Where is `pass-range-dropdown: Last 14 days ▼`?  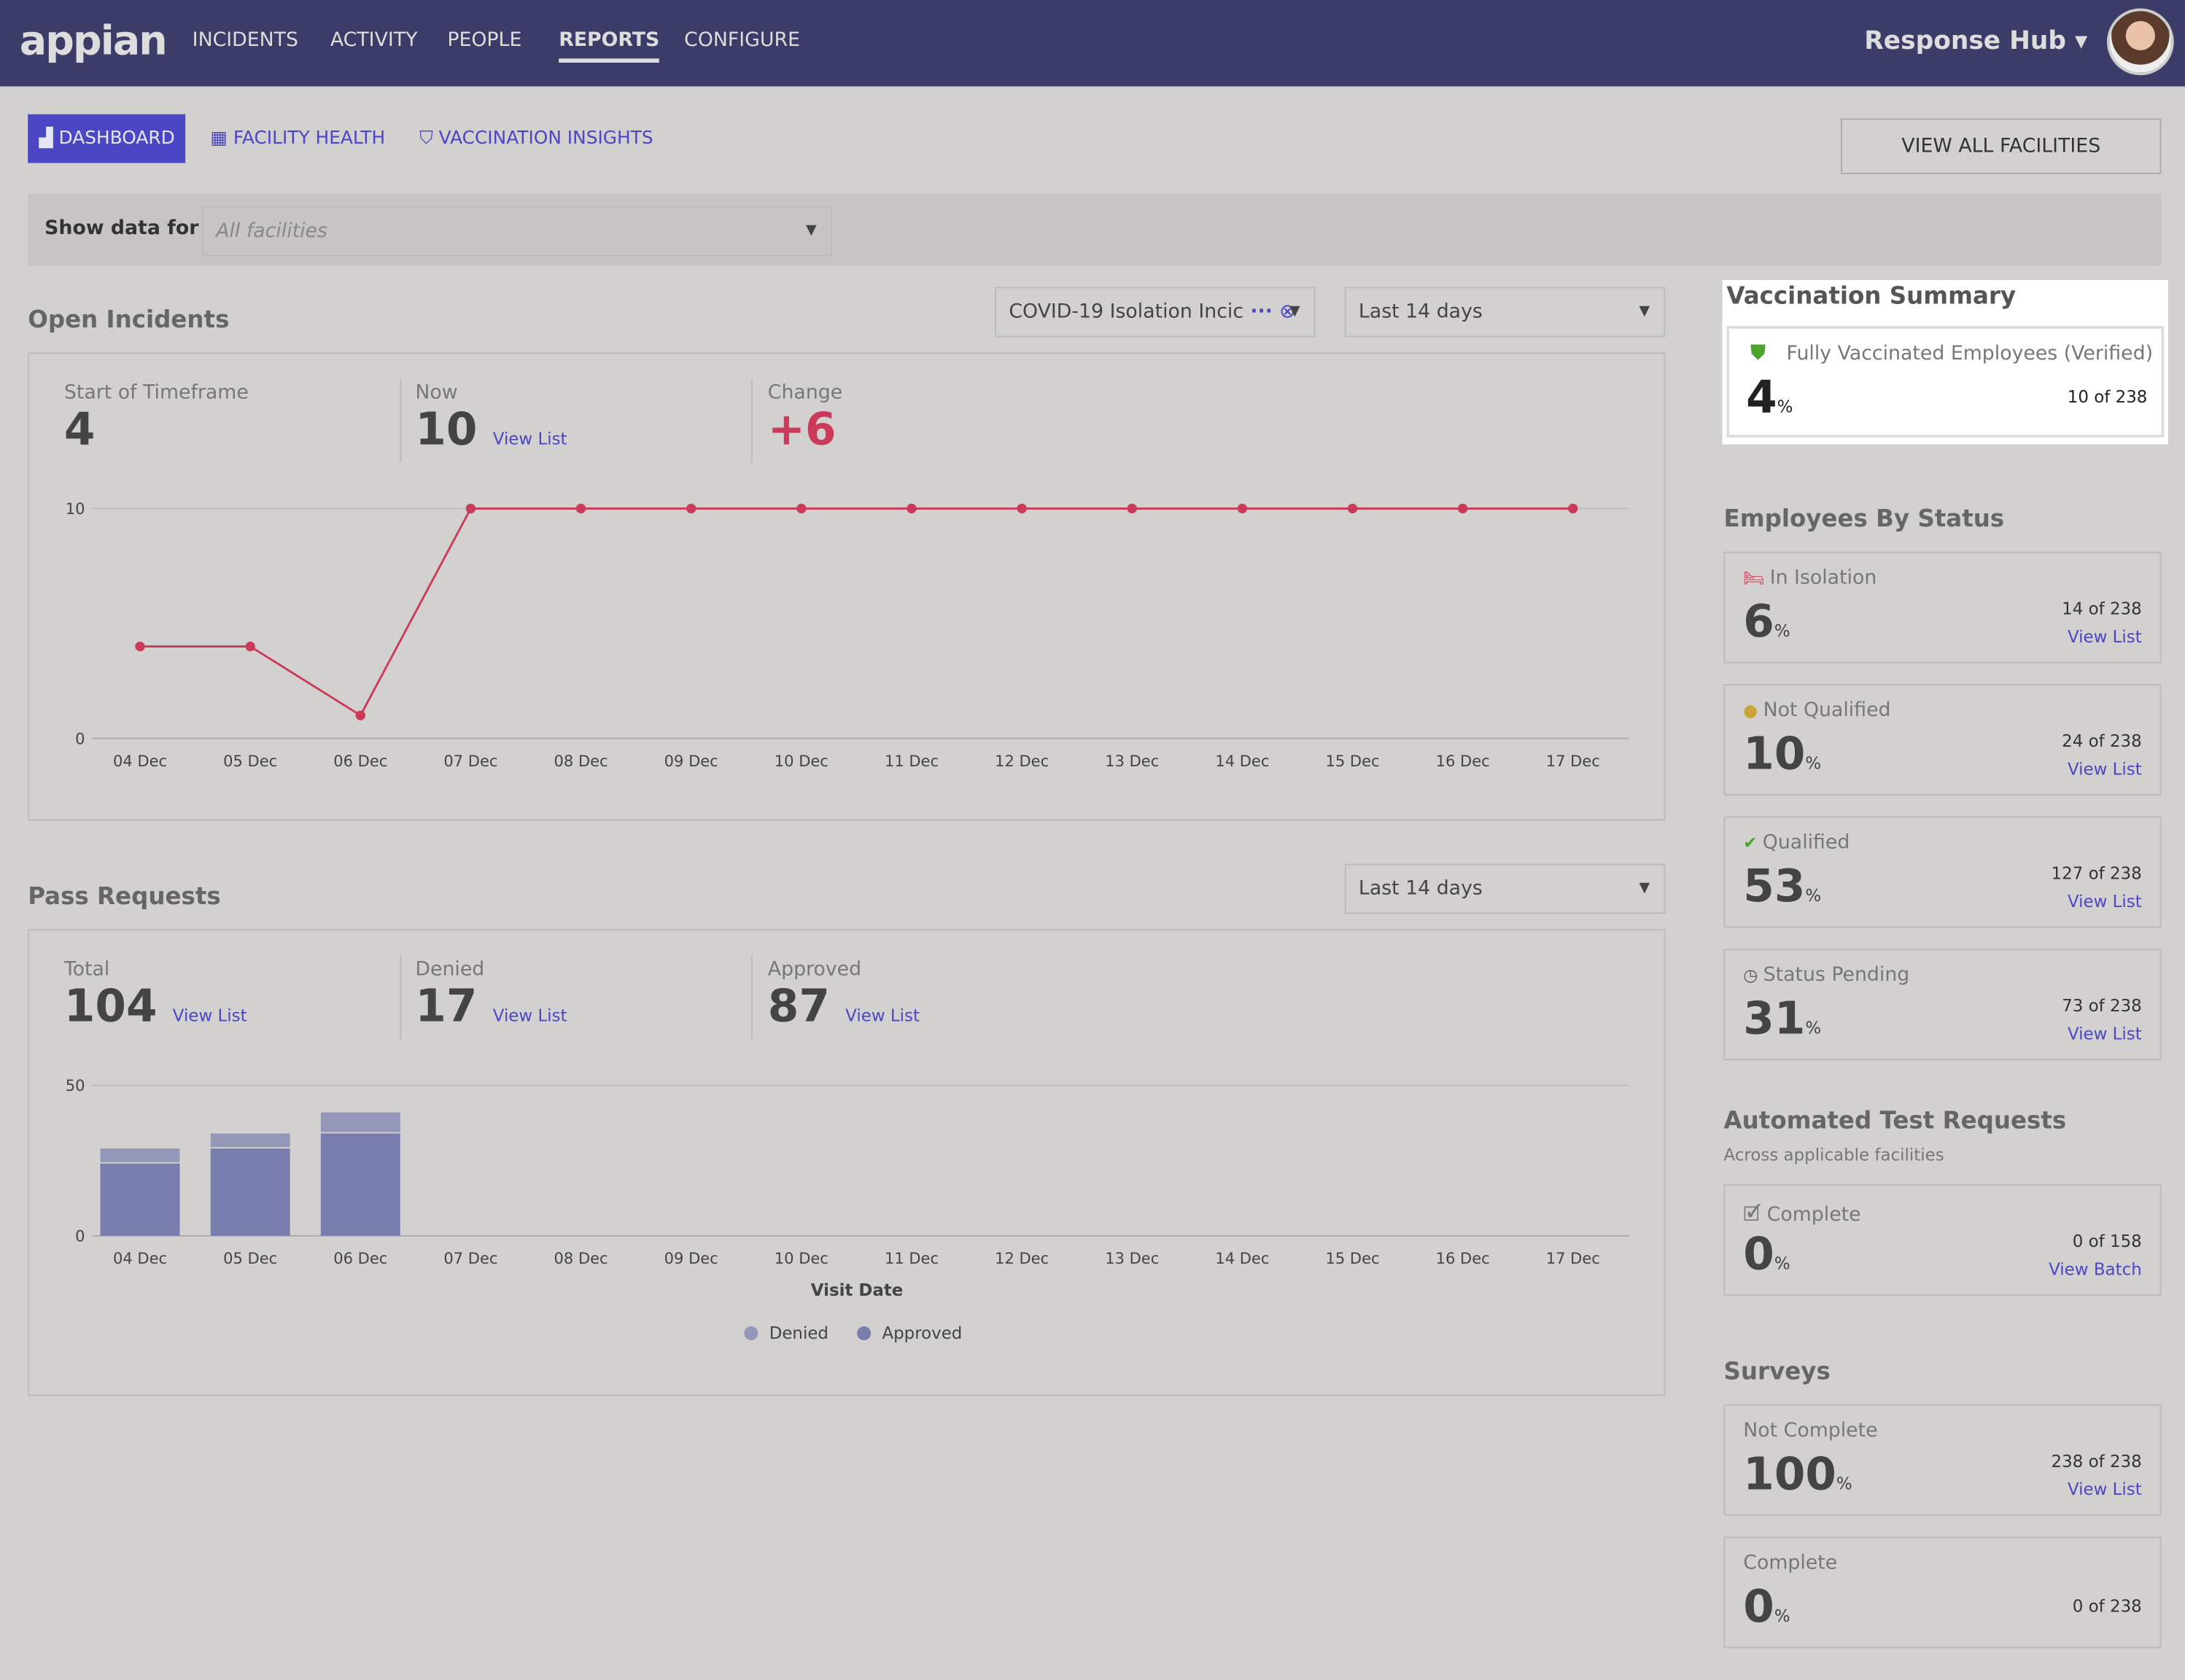
pass-range-dropdown: Last 14 days ▼ is located at coordinates (1505, 888).